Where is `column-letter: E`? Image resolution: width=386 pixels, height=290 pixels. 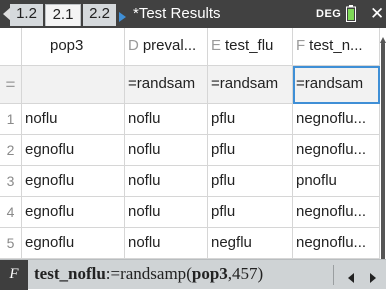 column-letter: E is located at coordinates (216, 45).